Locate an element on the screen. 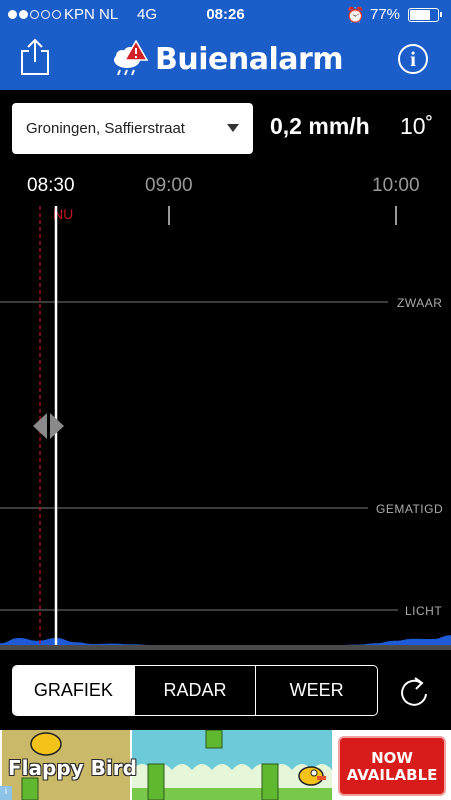 The image size is (451, 800). chevron-right-icon is located at coordinates (57, 426).